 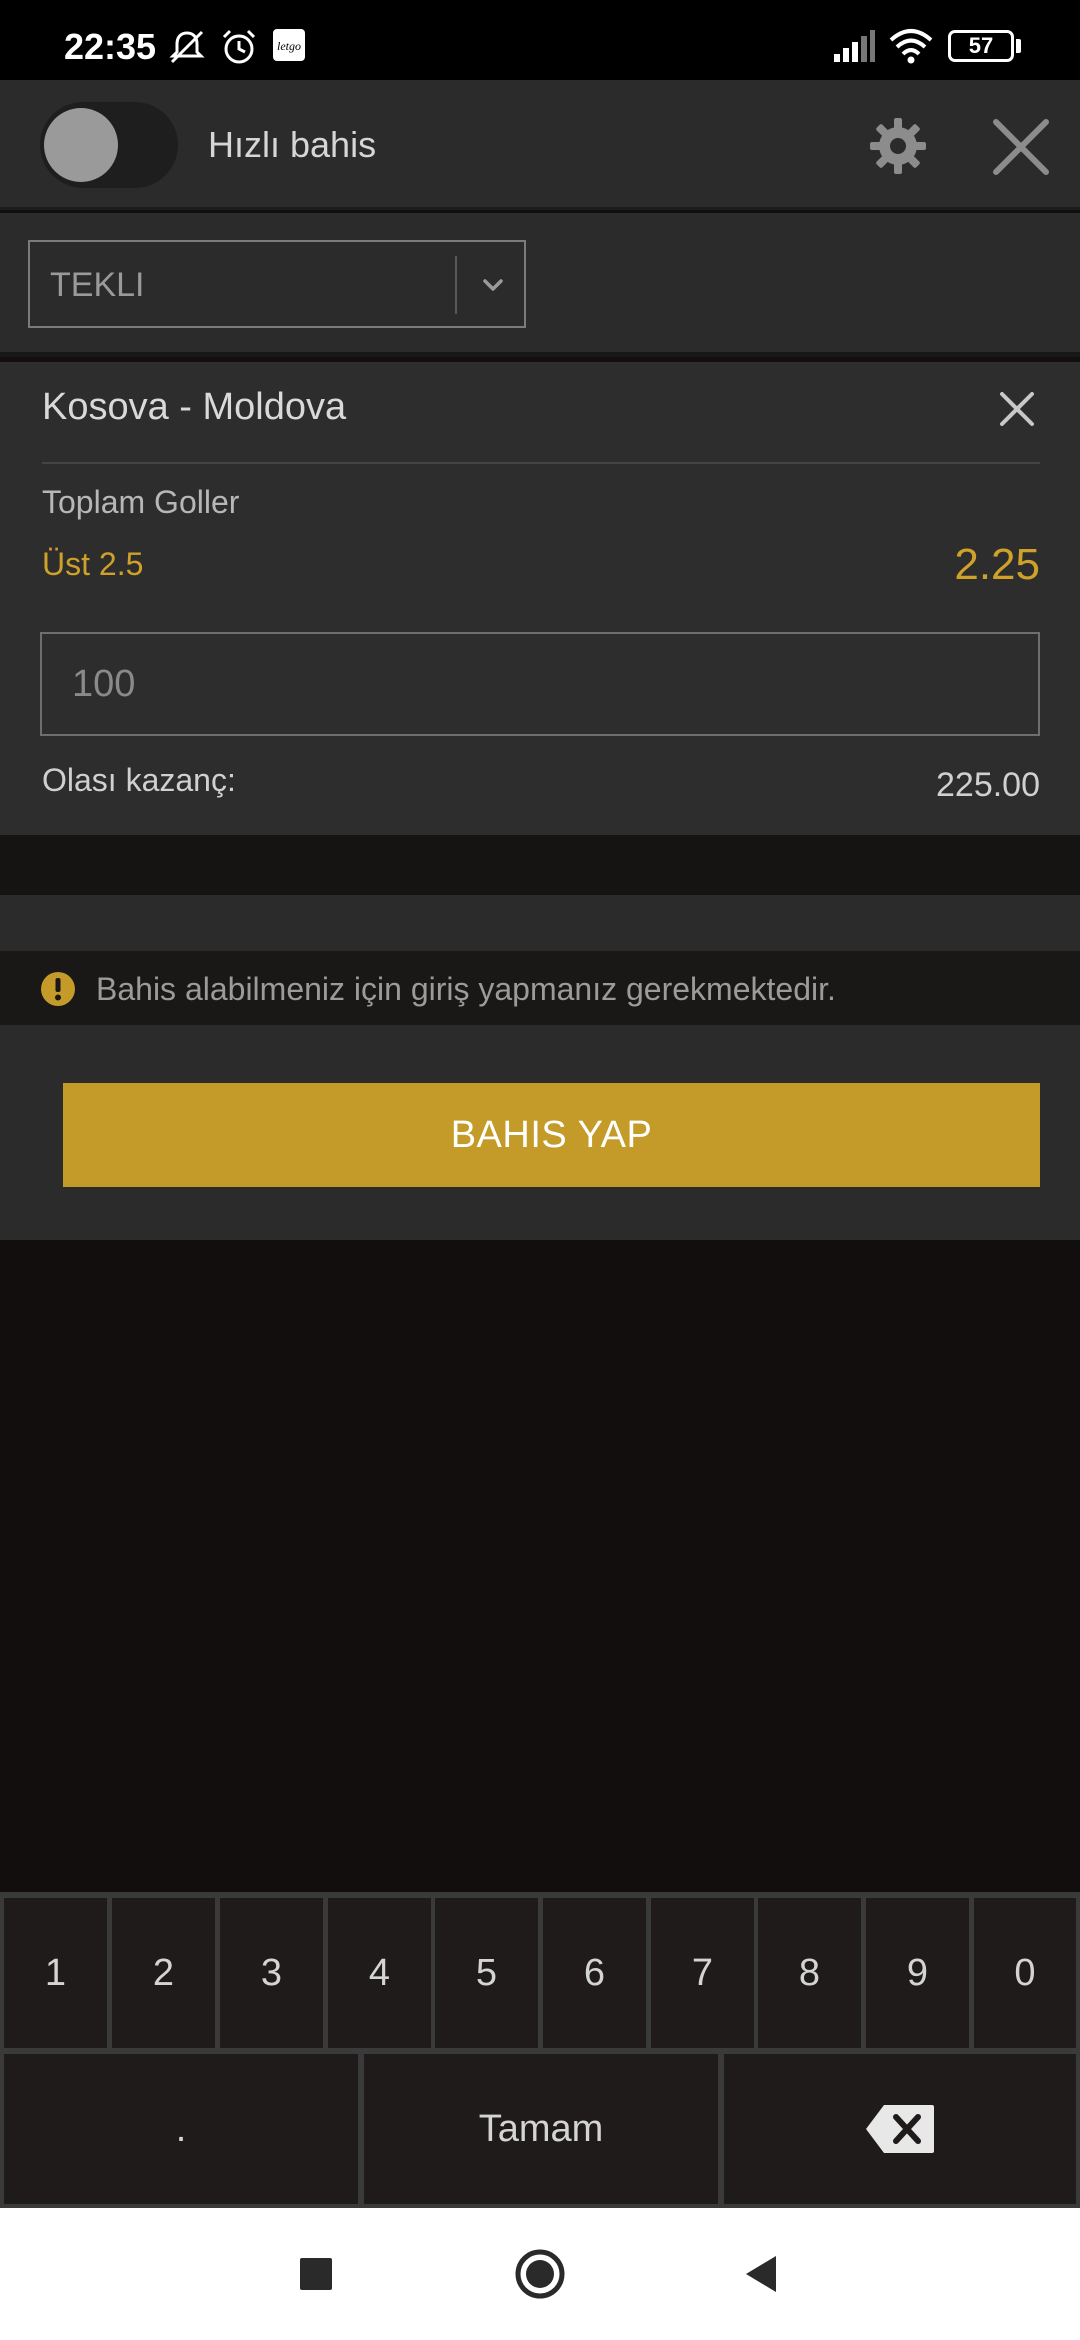 I want to click on battery-tip, so click(x=1018, y=46).